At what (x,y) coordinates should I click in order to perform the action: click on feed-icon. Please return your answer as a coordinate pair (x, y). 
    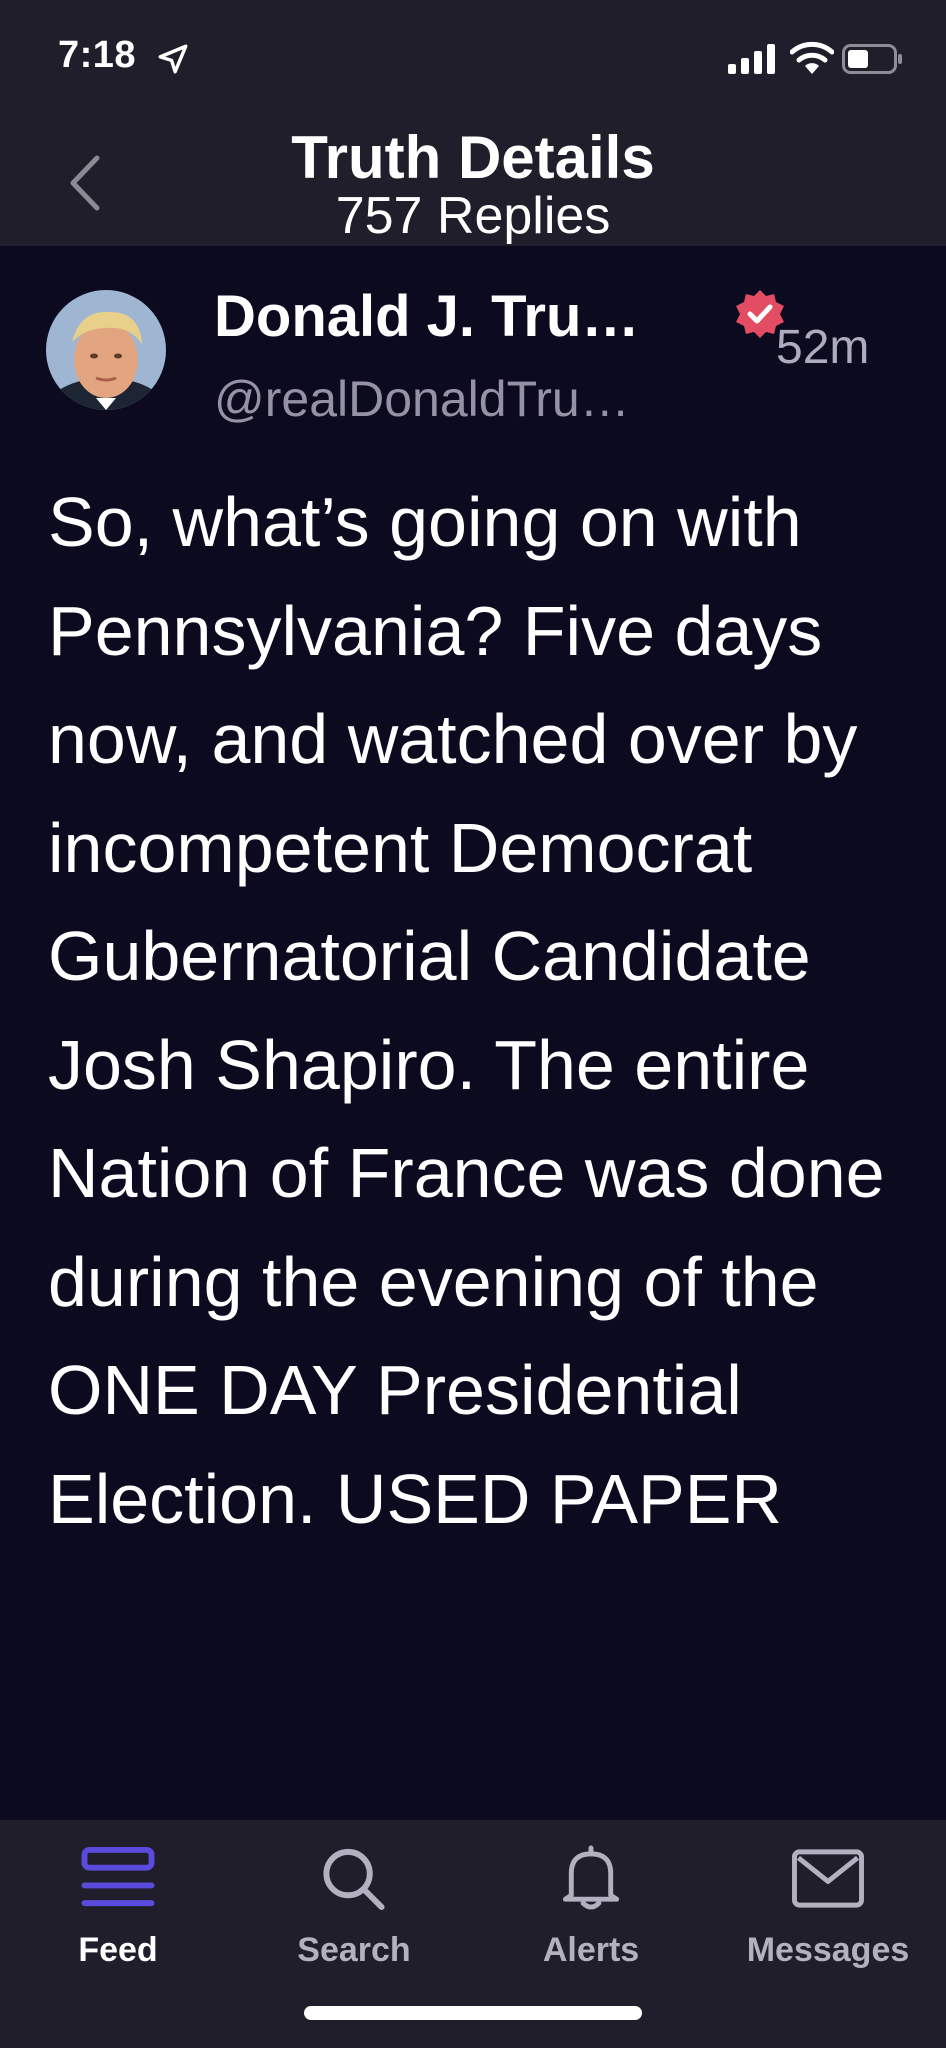
    Looking at the image, I should click on (118, 1876).